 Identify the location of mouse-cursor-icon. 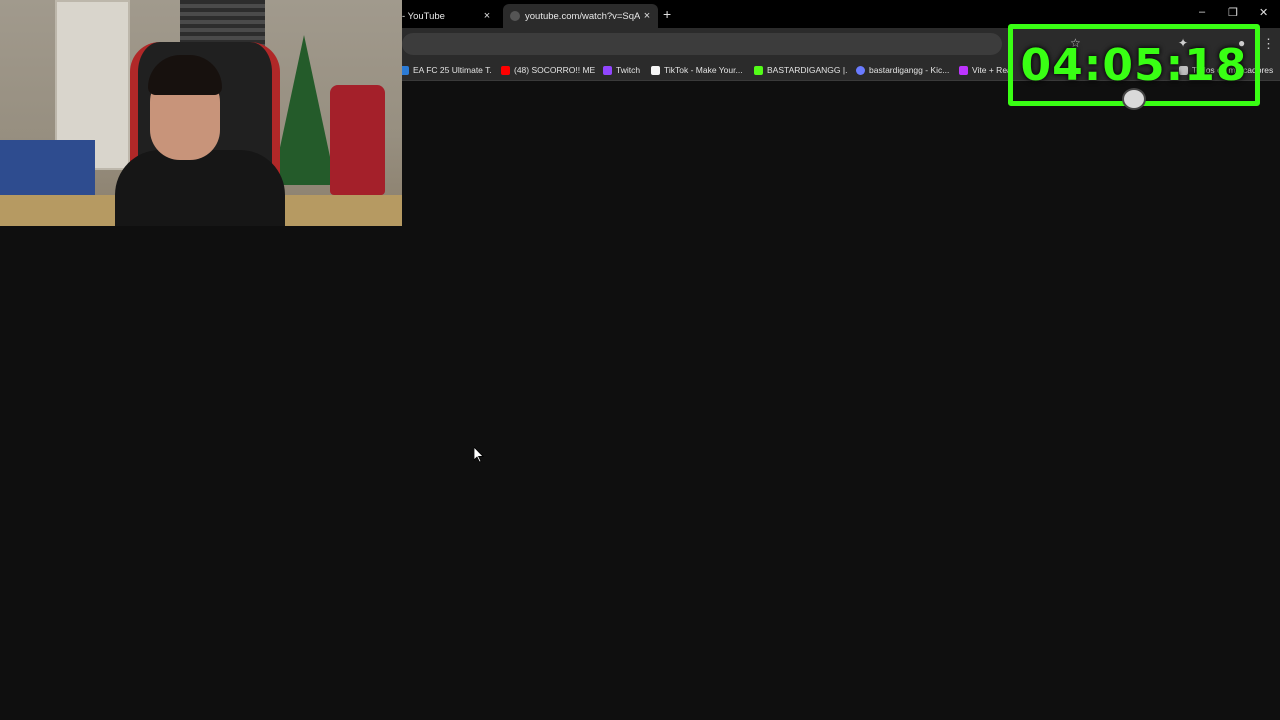
(479, 455).